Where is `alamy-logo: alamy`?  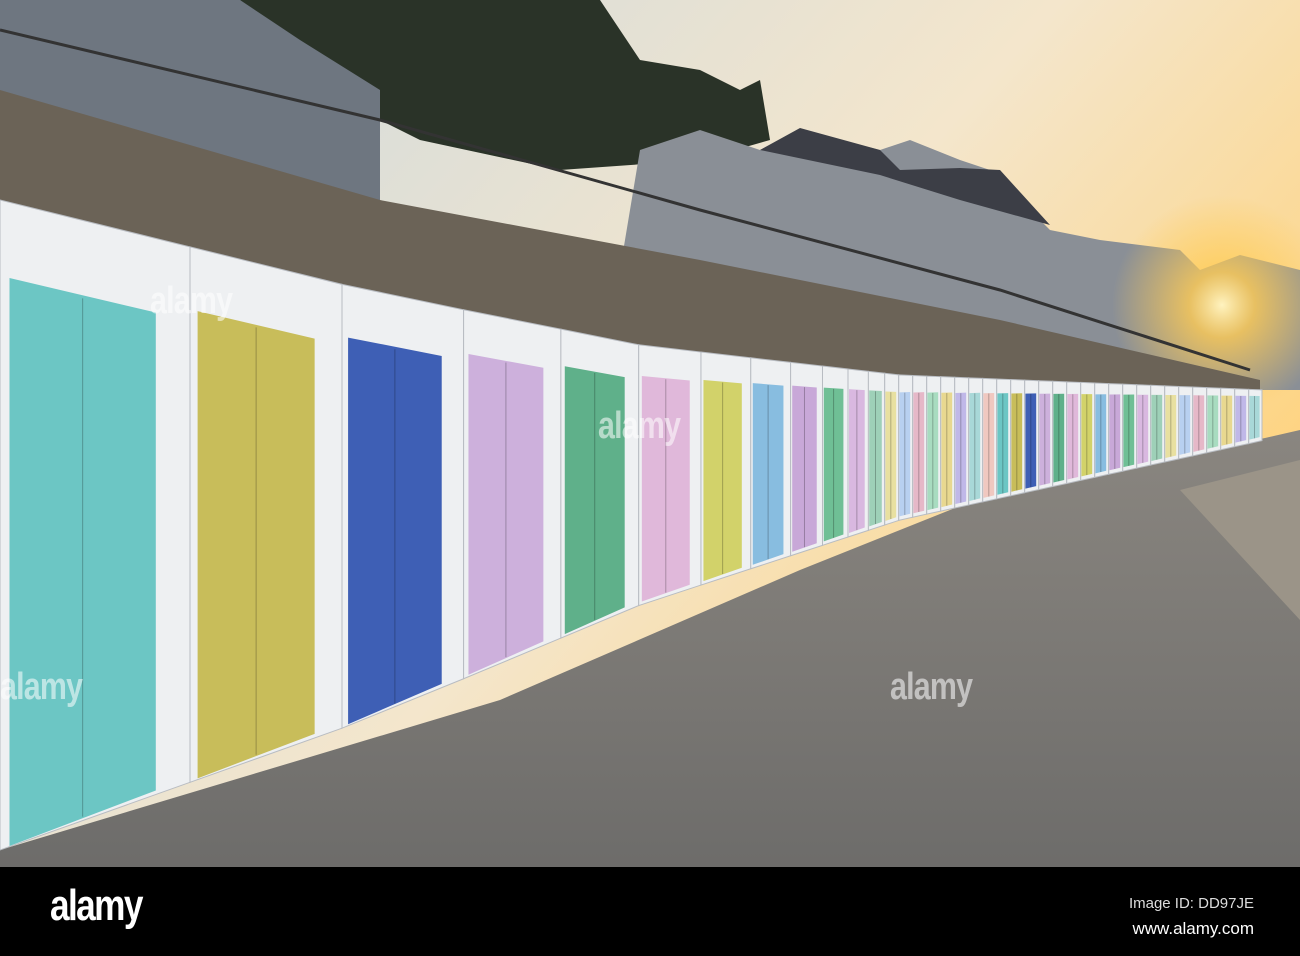 alamy-logo: alamy is located at coordinates (96, 905).